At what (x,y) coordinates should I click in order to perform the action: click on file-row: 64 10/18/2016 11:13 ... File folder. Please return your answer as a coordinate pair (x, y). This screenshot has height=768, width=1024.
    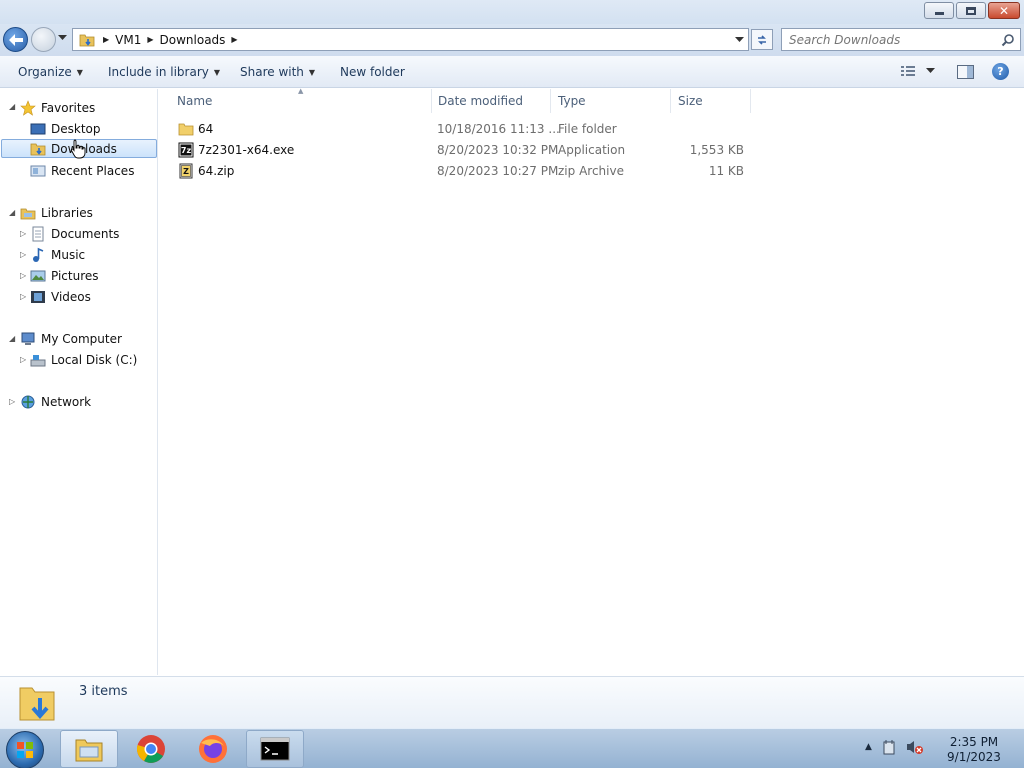
    Looking at the image, I should click on (465, 129).